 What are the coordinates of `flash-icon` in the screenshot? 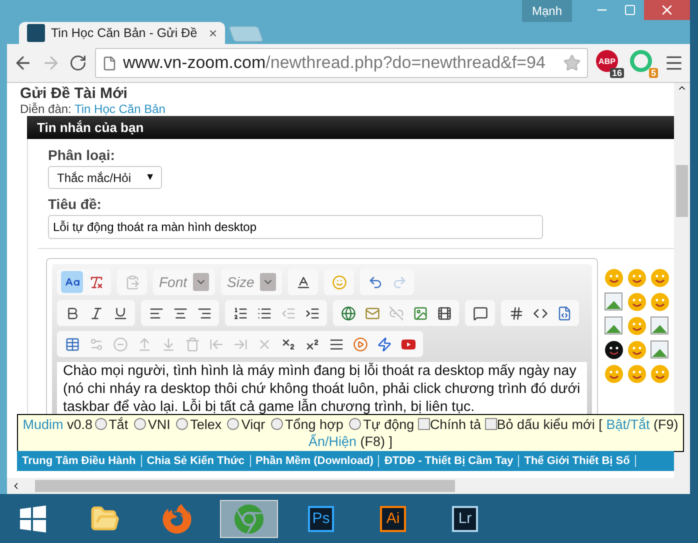 It's located at (384, 344).